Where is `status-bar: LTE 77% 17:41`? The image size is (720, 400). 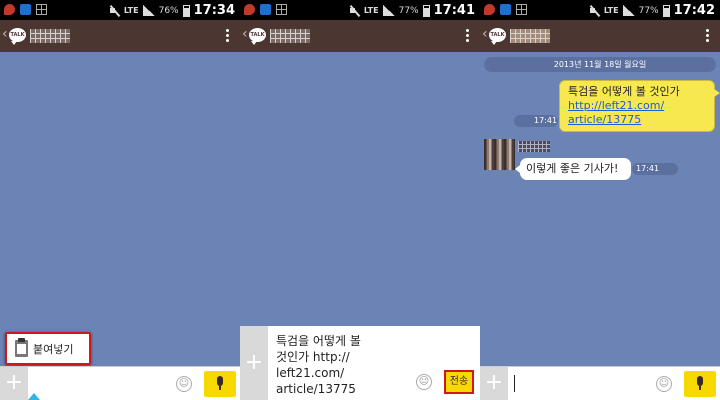
status-bar: LTE 77% 17:41 is located at coordinates (360, 10).